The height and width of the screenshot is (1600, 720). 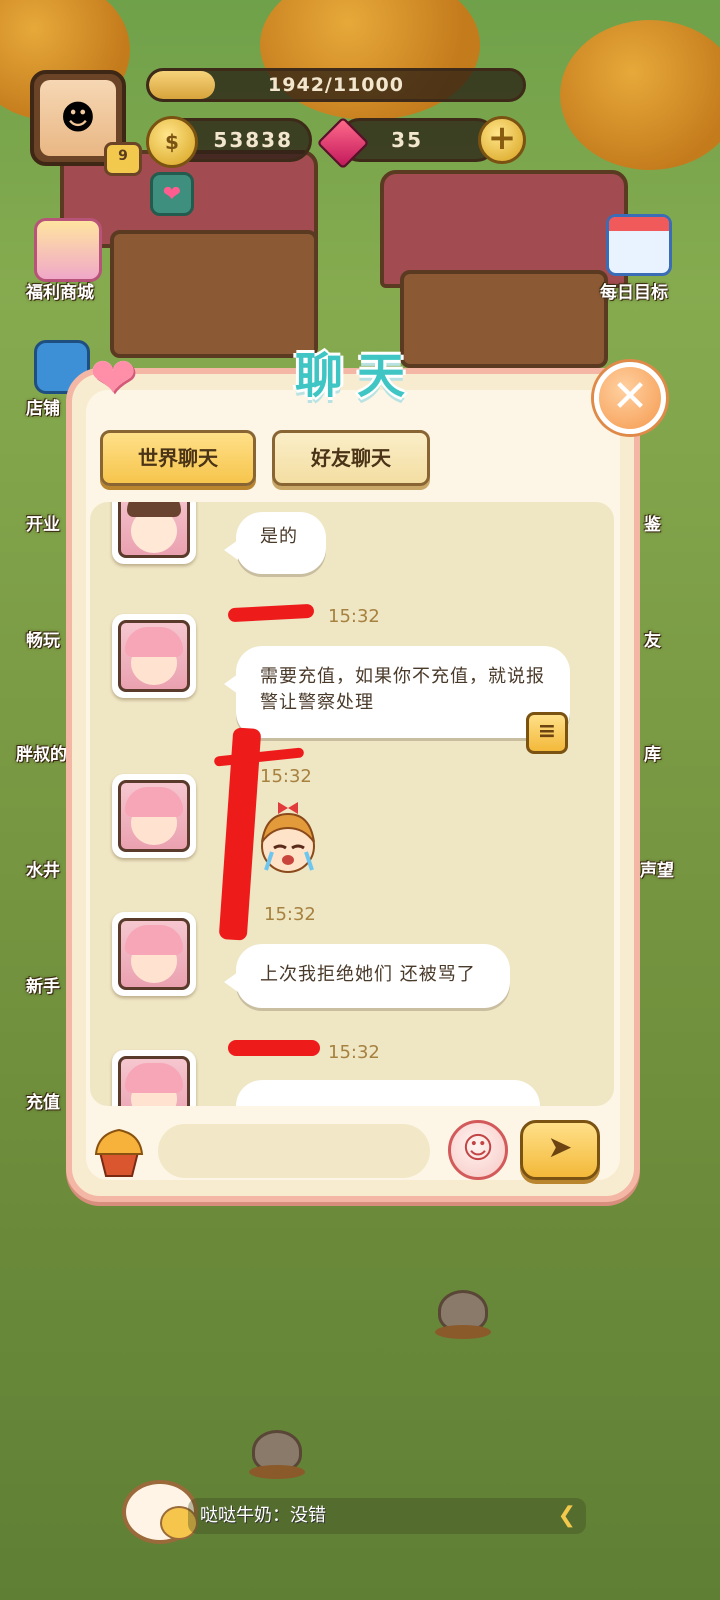 What do you see at coordinates (263, 1515) in the screenshot?
I see `ticker-text: 哒哒牛奶：没错` at bounding box center [263, 1515].